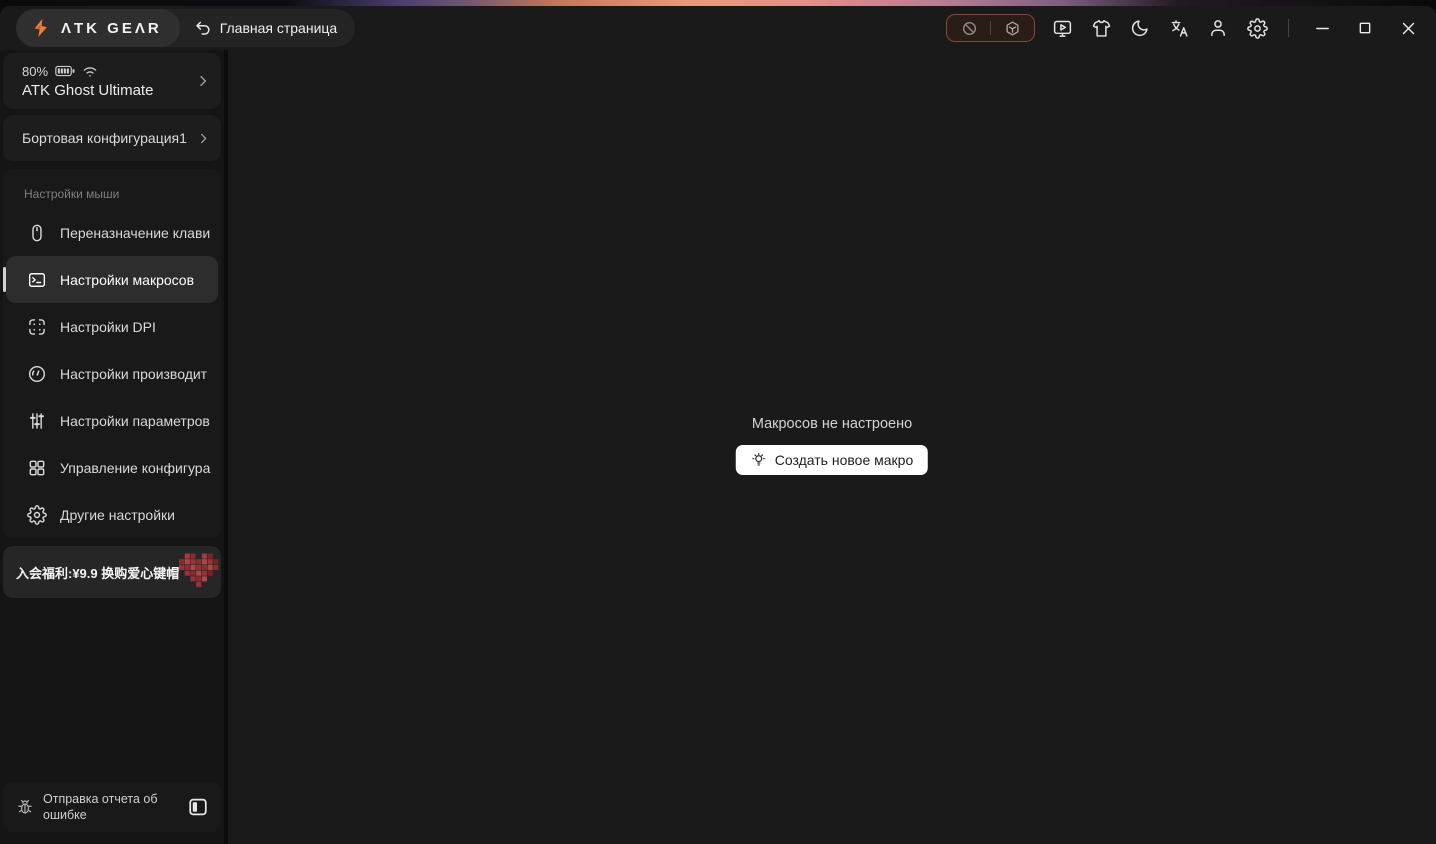  I want to click on maximize-icon, so click(1365, 28).